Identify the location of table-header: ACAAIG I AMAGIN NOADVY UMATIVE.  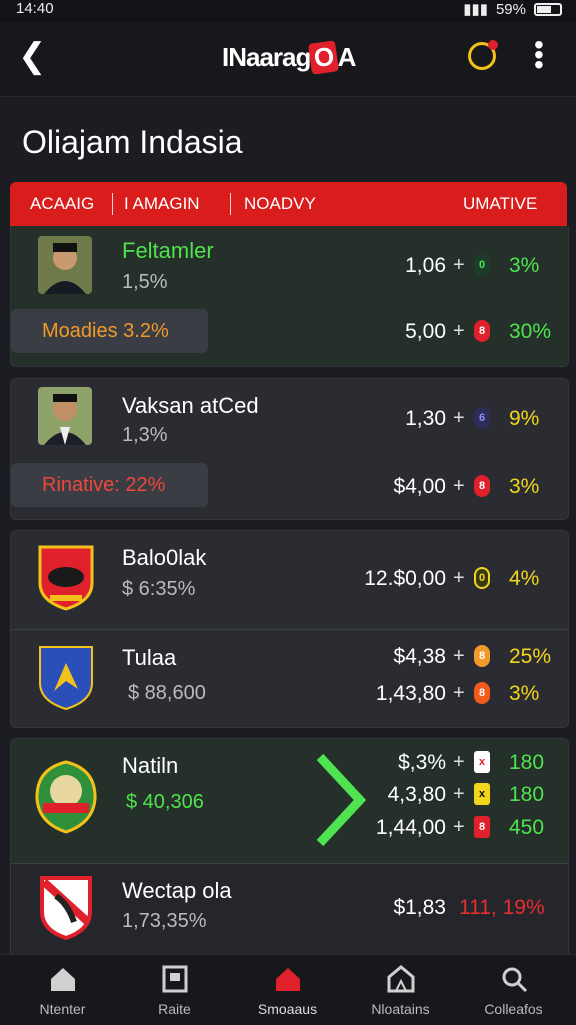
(288, 204).